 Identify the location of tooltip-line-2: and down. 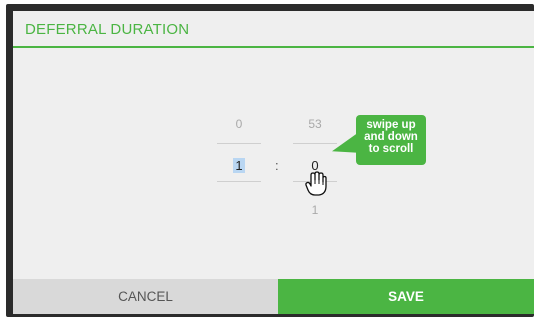
(391, 137).